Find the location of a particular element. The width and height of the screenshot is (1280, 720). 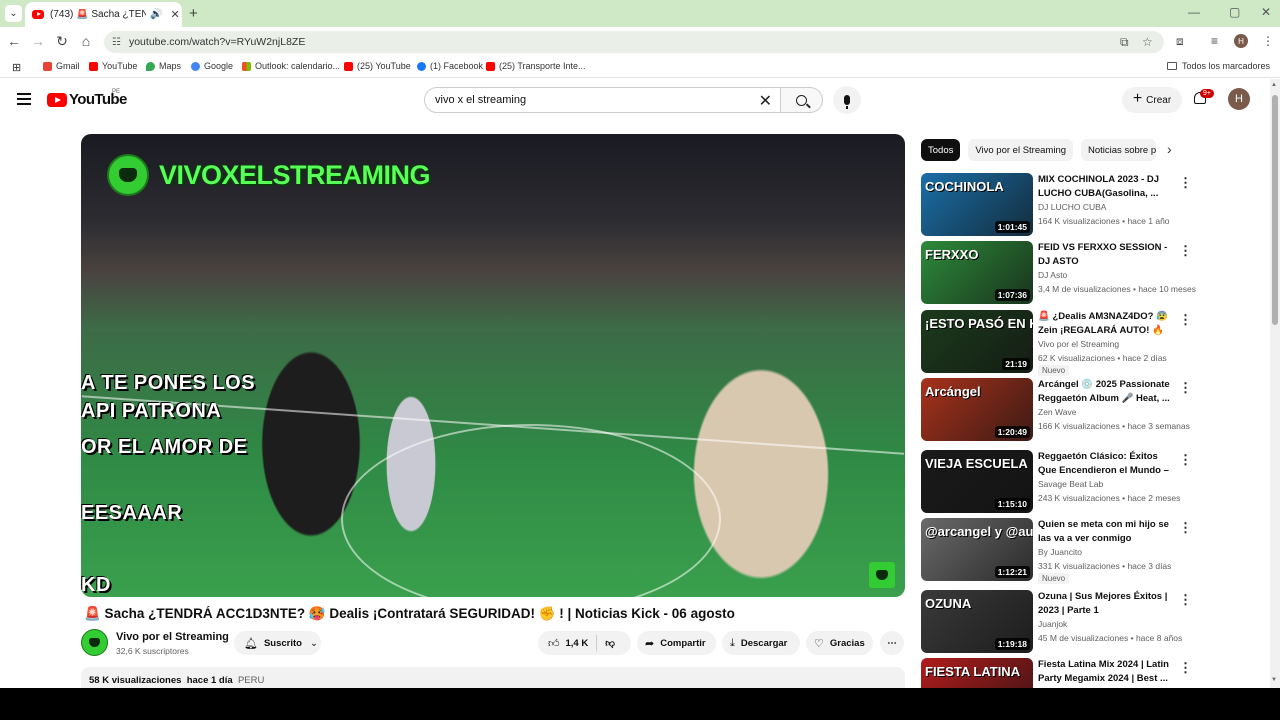

thumbnail-text: FERXXO is located at coordinates (952, 254).